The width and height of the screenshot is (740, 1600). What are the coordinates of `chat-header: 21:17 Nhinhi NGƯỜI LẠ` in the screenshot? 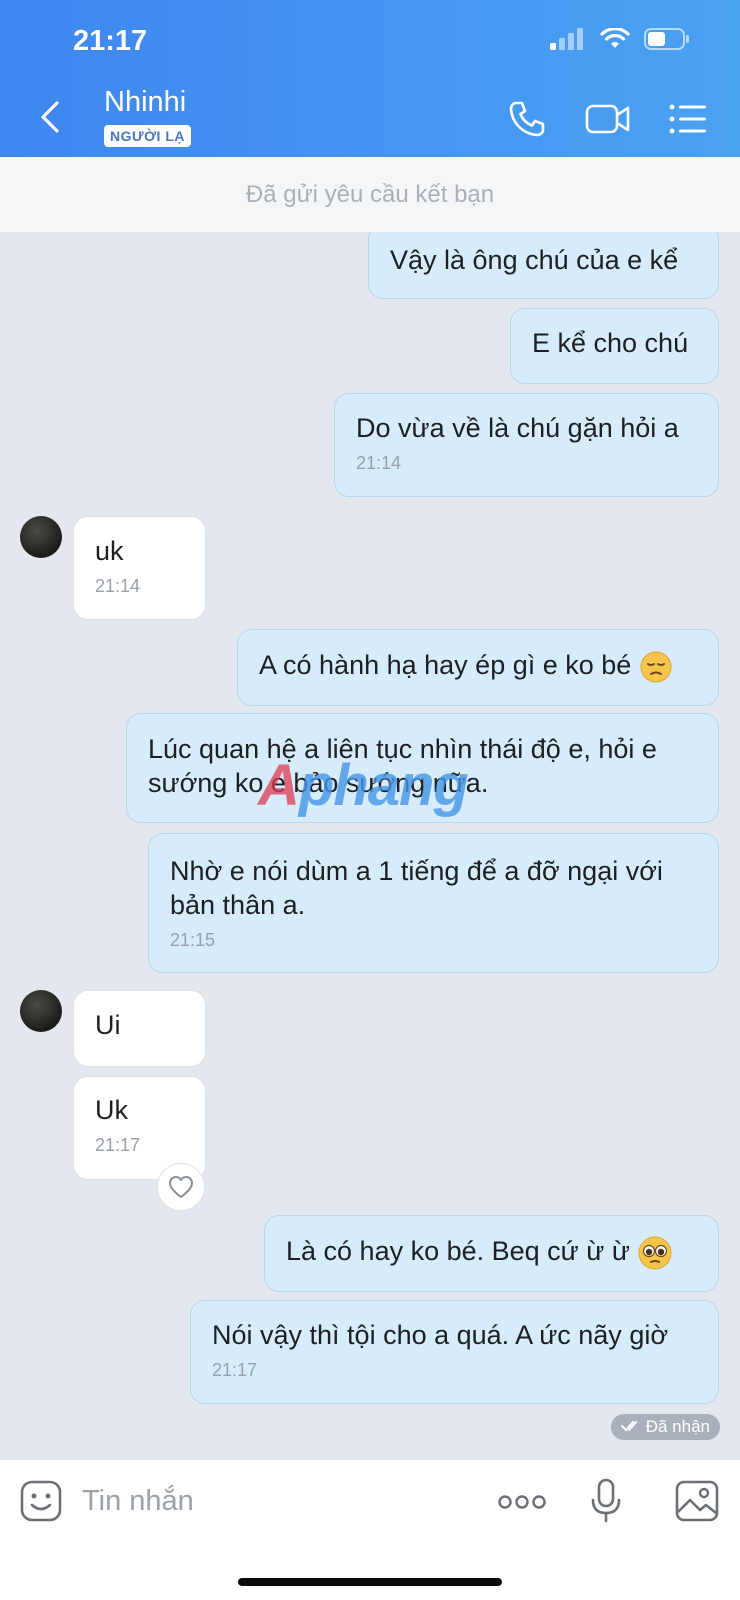 It's located at (370, 78).